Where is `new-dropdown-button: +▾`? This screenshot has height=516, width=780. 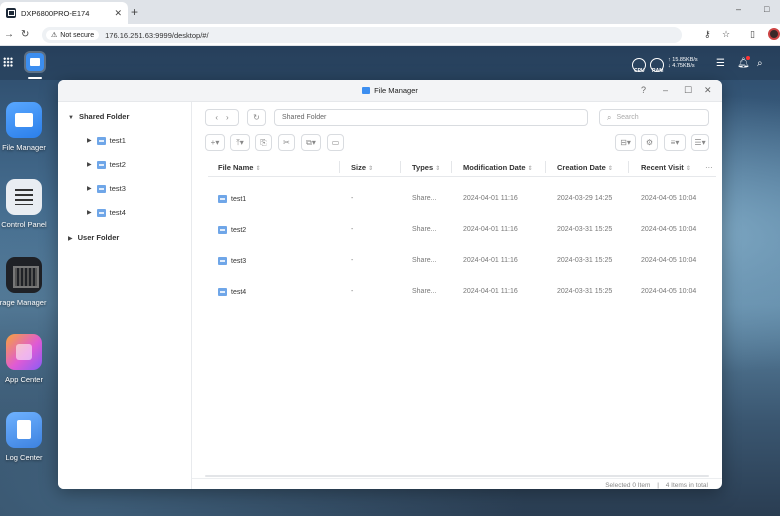 new-dropdown-button: +▾ is located at coordinates (215, 142).